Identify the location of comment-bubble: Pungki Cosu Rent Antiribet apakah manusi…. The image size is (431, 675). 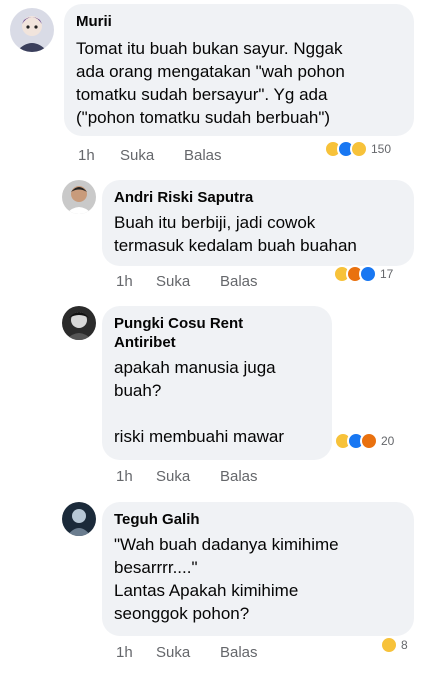
(217, 383).